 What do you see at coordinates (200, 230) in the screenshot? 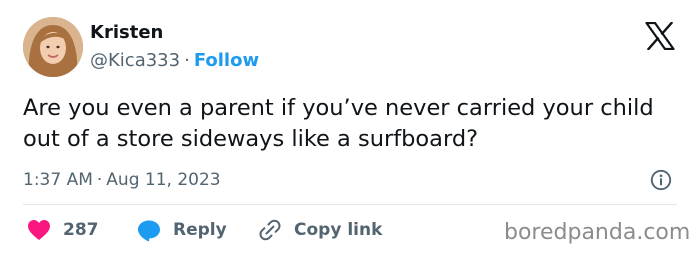
I see `reply-label: Reply` at bounding box center [200, 230].